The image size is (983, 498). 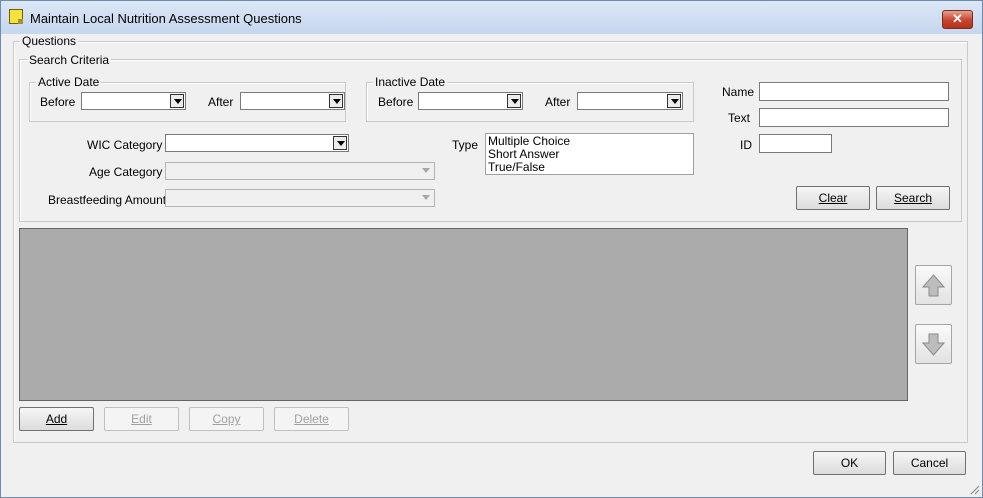 What do you see at coordinates (16, 16) in the screenshot?
I see `app-icon` at bounding box center [16, 16].